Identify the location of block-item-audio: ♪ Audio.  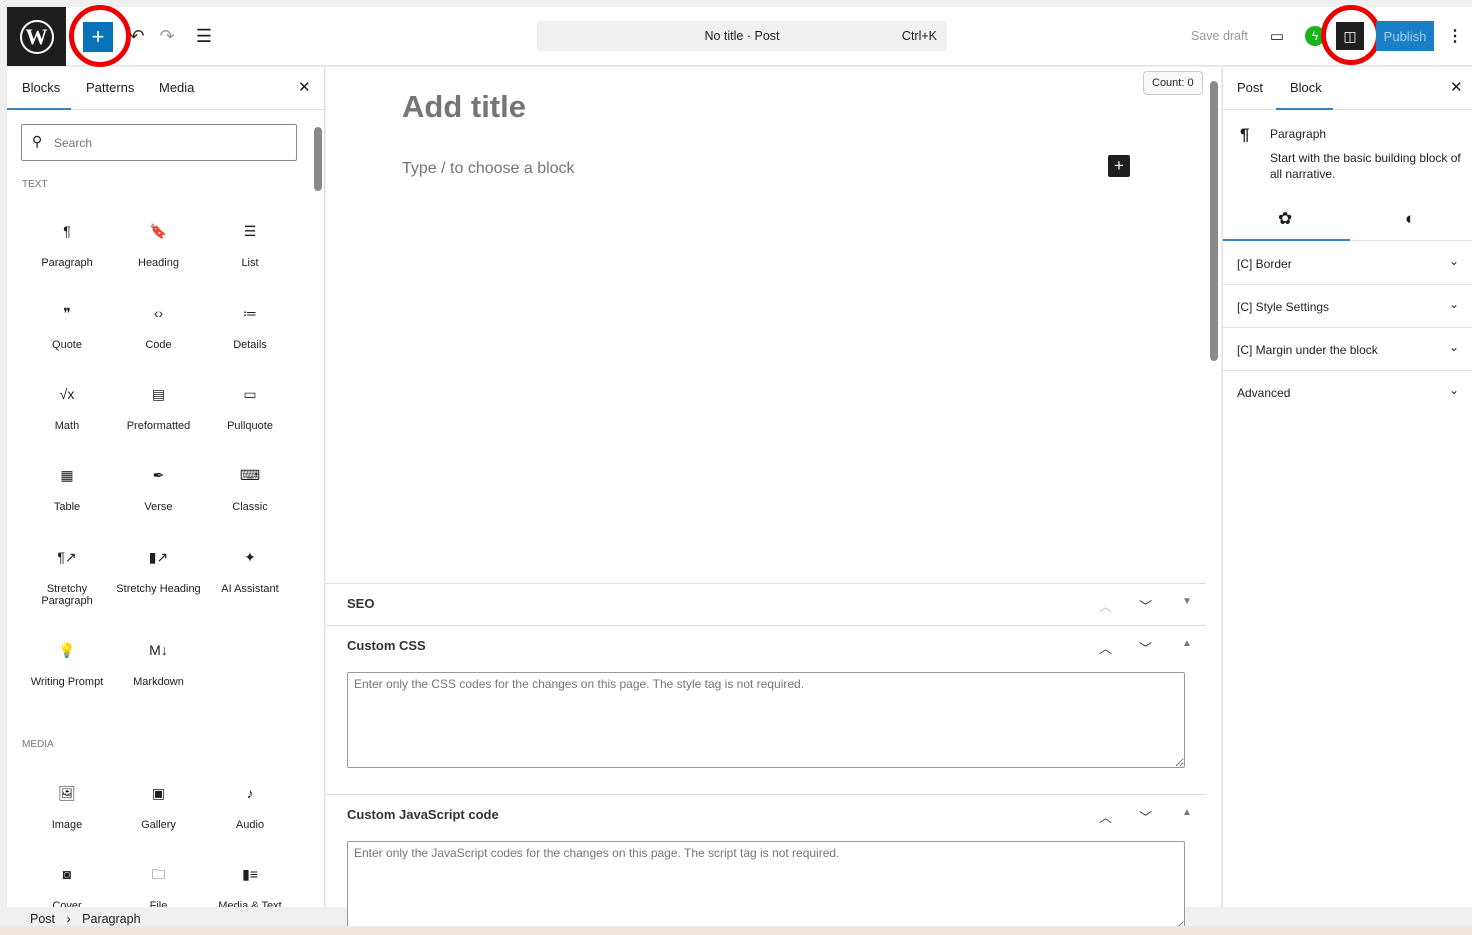
(250, 808).